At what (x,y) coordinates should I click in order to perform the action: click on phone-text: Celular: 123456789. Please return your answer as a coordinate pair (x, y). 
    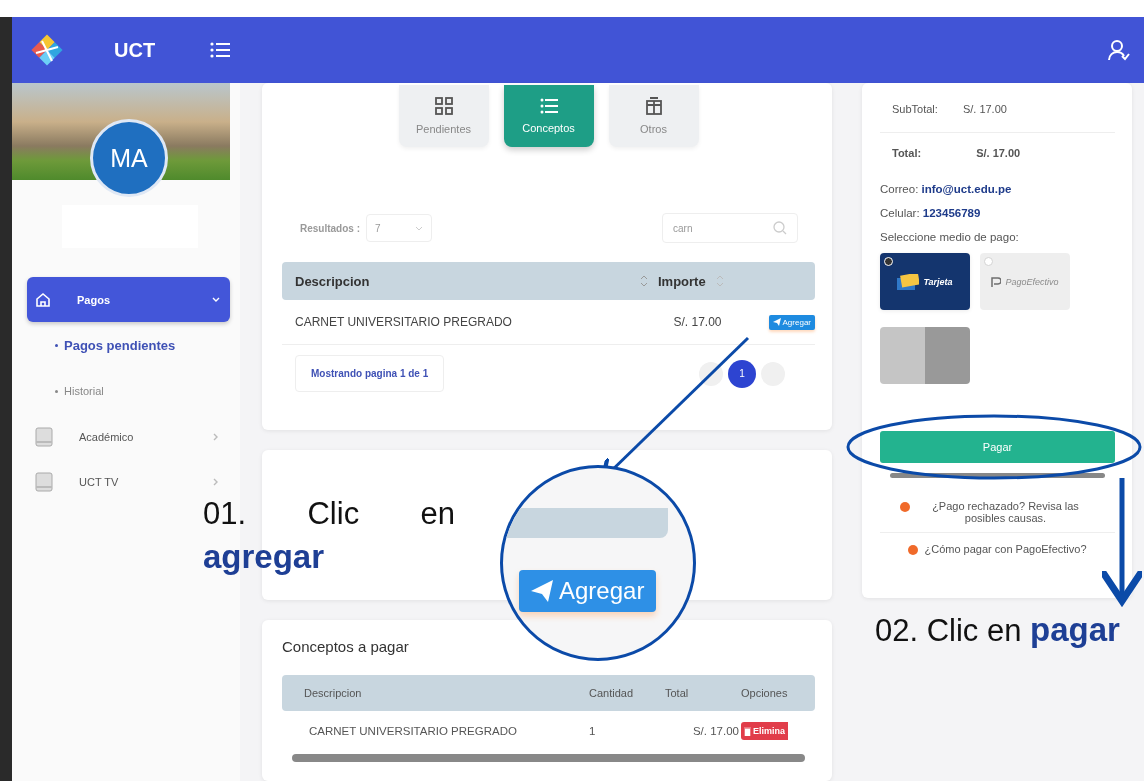
    Looking at the image, I should click on (931, 213).